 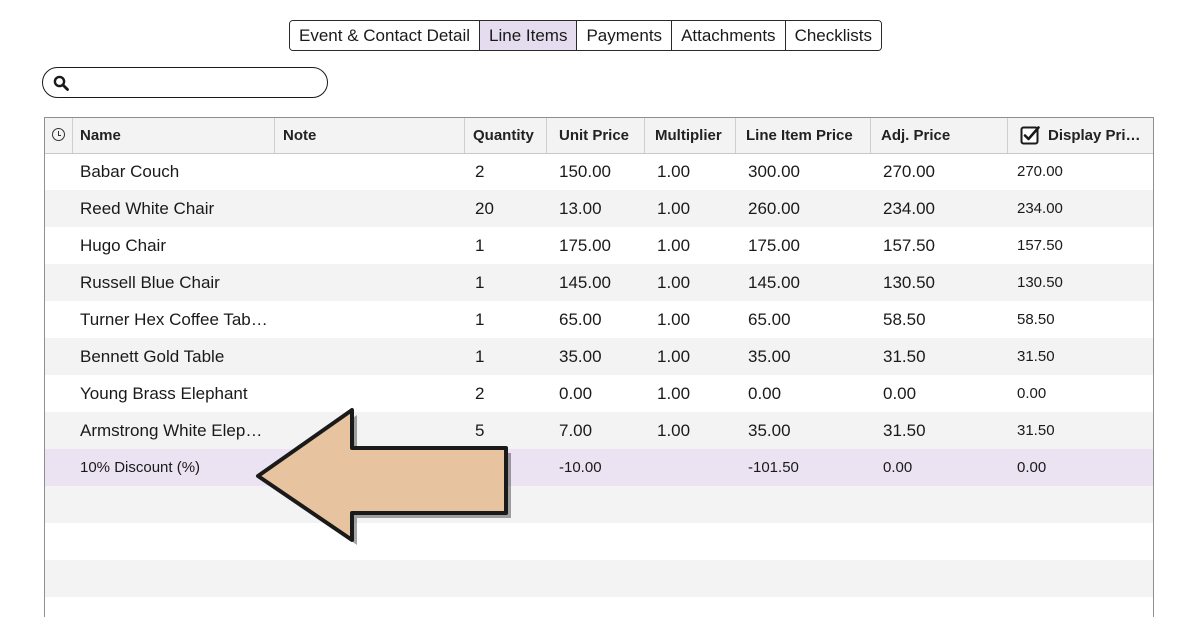 What do you see at coordinates (904, 319) in the screenshot?
I see `item-adj-price: 58.50` at bounding box center [904, 319].